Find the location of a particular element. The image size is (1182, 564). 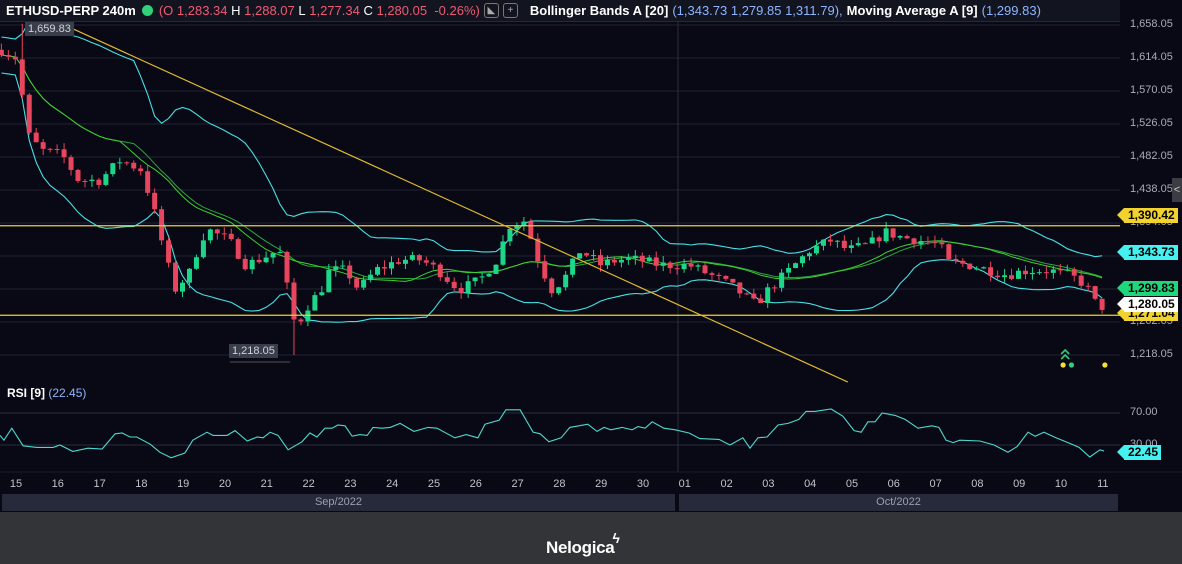

price-tick-label: 1,658.05 is located at coordinates (1151, 24).